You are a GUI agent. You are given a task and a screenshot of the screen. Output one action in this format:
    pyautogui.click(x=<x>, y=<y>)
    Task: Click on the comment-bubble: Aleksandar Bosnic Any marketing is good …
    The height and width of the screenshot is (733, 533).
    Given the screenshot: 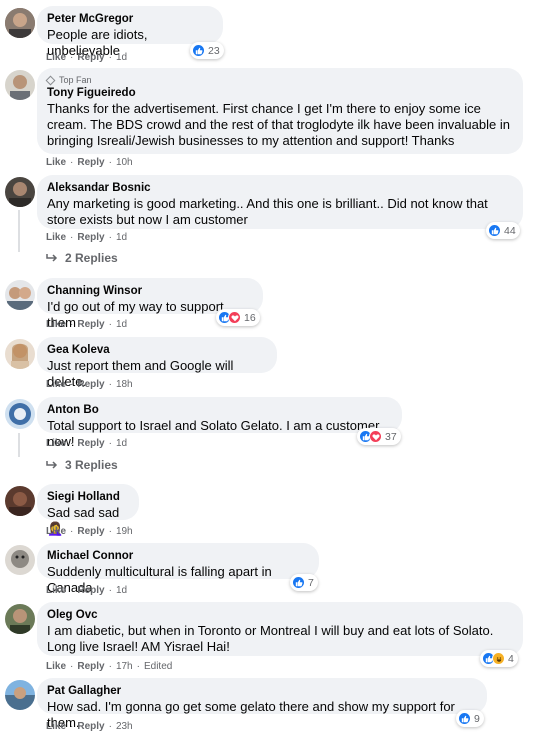 What is the action you would take?
    pyautogui.click(x=280, y=202)
    